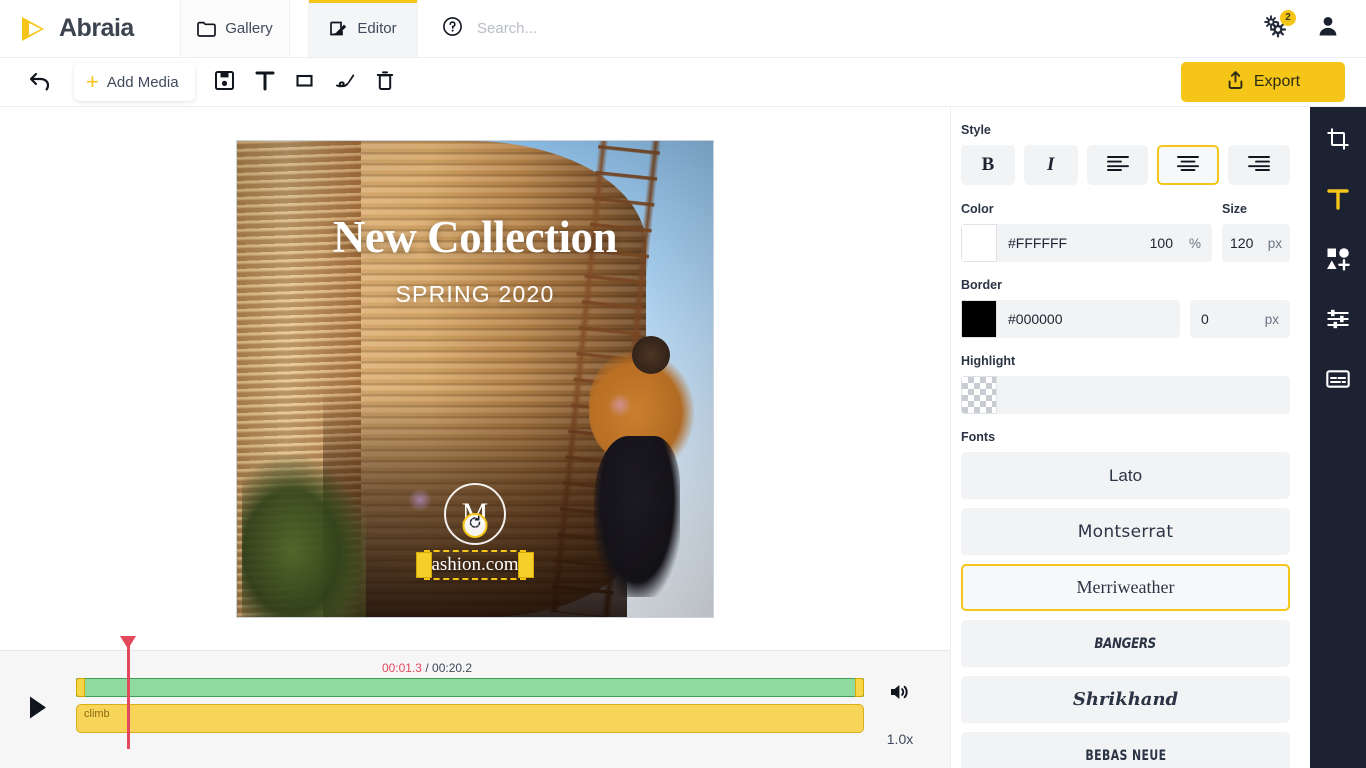 This screenshot has height=768, width=1366. What do you see at coordinates (988, 165) in the screenshot?
I see `bold-button: B` at bounding box center [988, 165].